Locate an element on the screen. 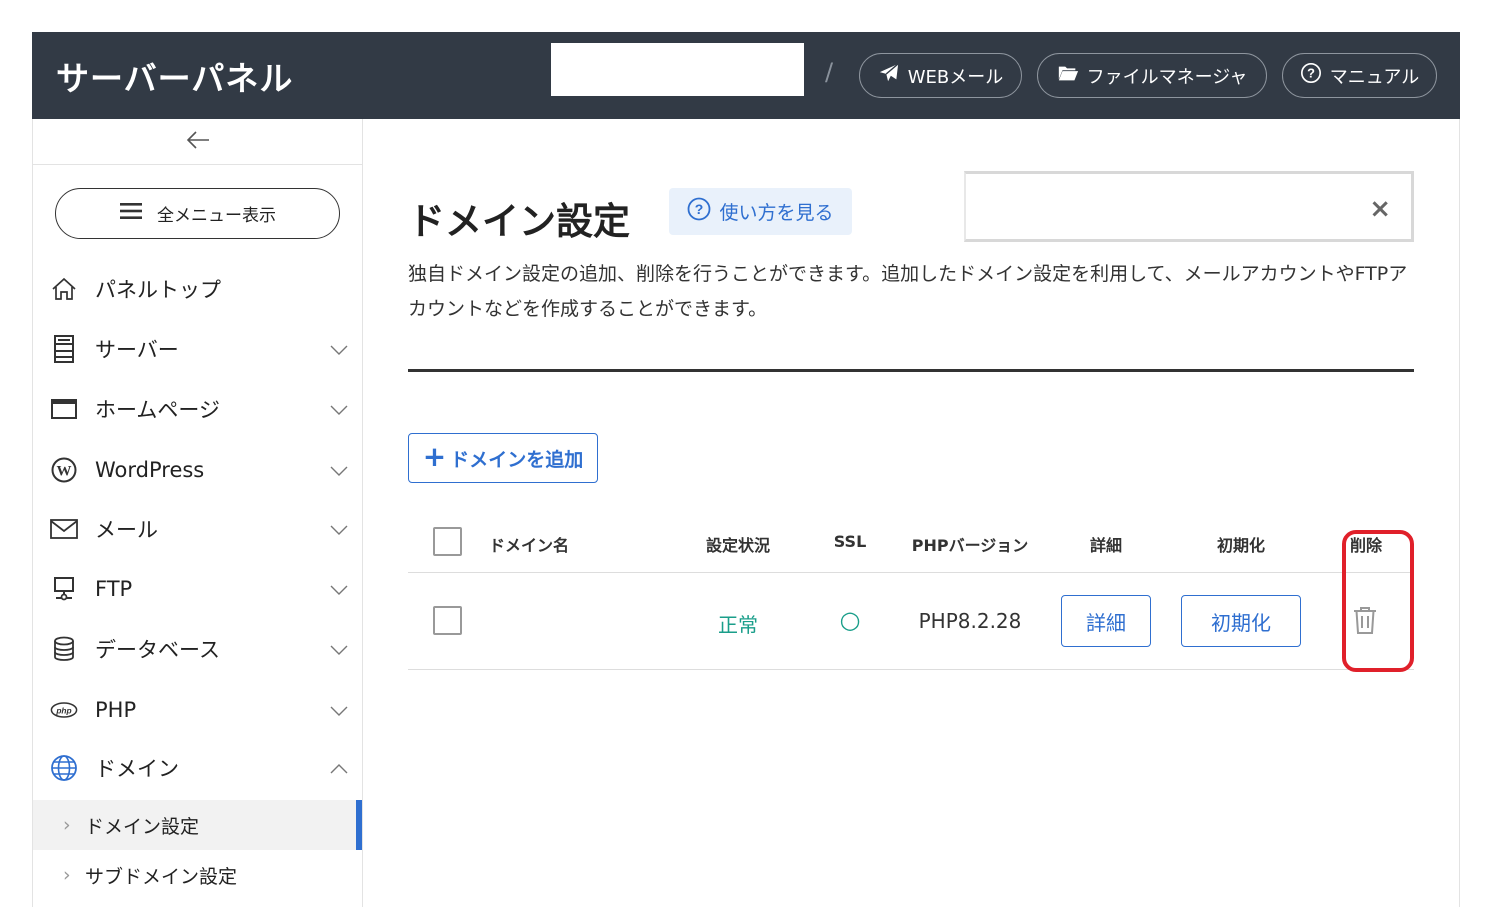 The width and height of the screenshot is (1494, 907). col-header-status: 設定状況 is located at coordinates (737, 545).